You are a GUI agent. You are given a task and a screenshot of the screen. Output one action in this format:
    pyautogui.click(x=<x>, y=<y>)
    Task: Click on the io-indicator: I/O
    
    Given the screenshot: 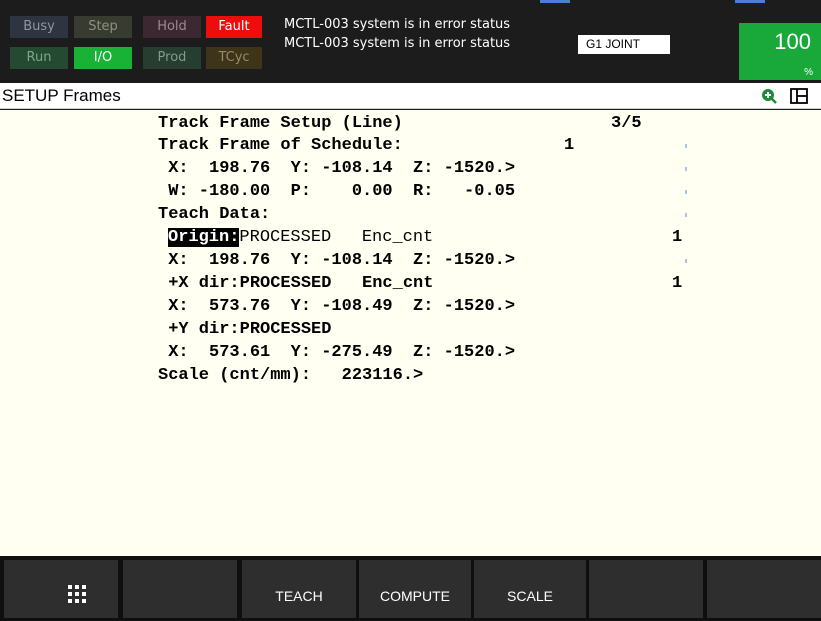 What is the action you would take?
    pyautogui.click(x=103, y=58)
    